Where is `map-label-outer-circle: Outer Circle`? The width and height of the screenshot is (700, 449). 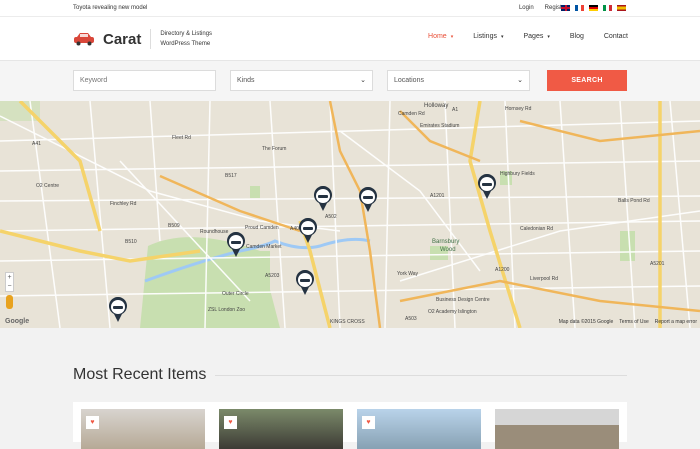 map-label-outer-circle: Outer Circle is located at coordinates (235, 294).